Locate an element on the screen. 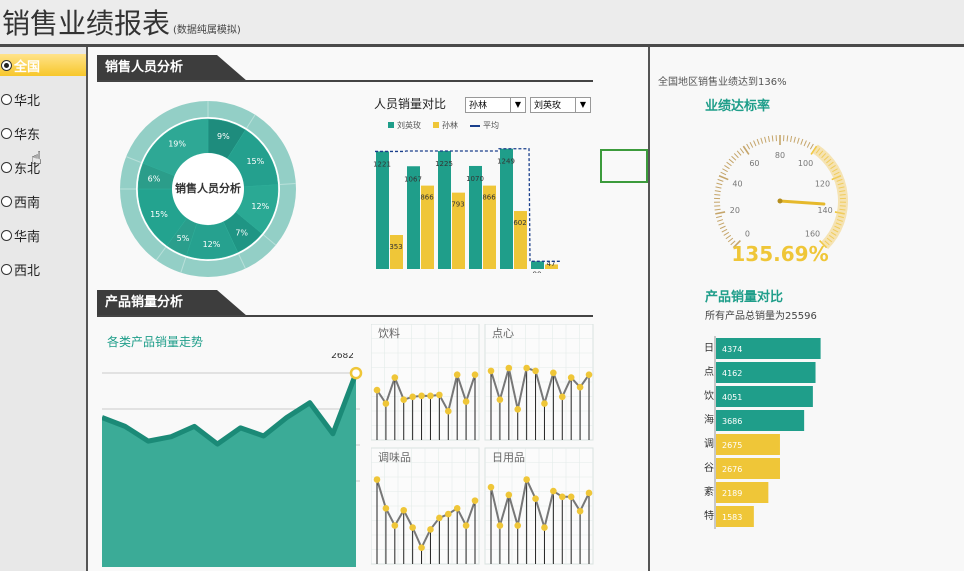 This screenshot has height=571, width=964. gauge-tick-label: 60 is located at coordinates (754, 163).